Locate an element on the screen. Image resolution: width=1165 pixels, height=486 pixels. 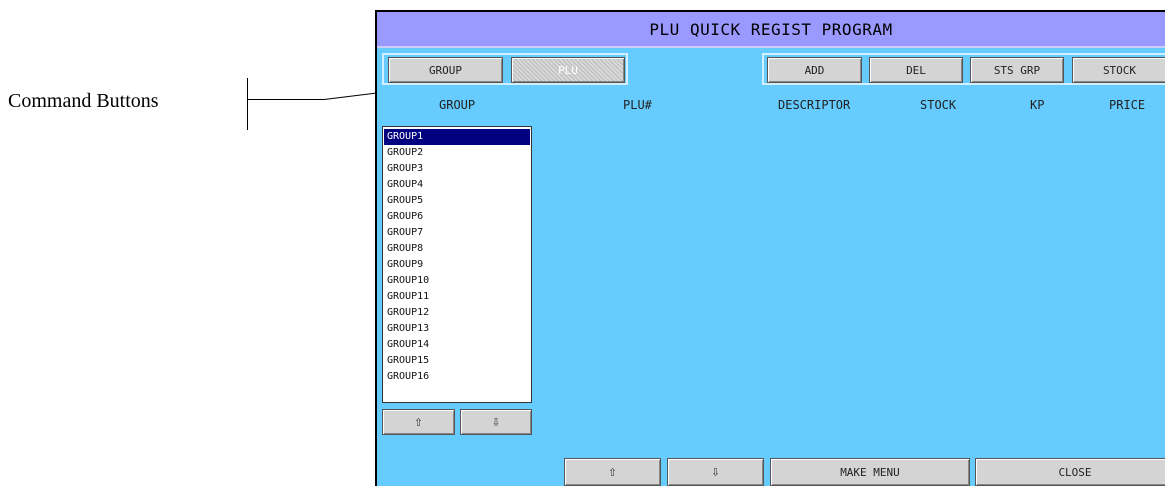
column-header-group: GROUP is located at coordinates (457, 105).